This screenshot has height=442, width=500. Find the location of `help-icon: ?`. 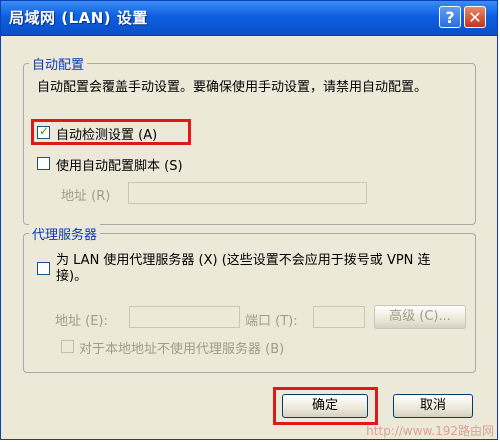

help-icon: ? is located at coordinates (450, 17).